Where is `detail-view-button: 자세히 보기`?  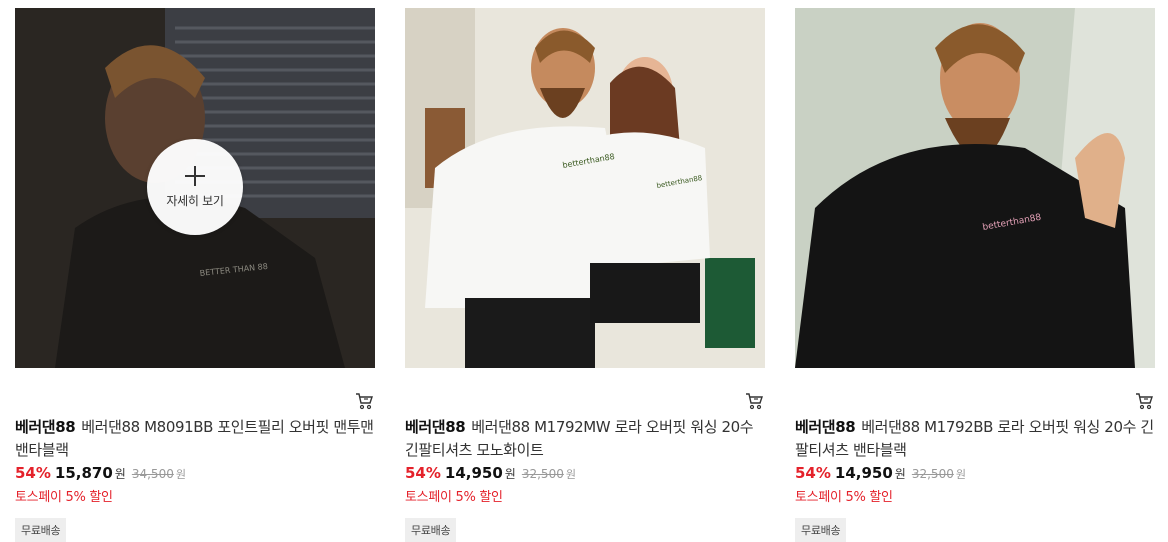
detail-view-button: 자세히 보기 is located at coordinates (195, 187).